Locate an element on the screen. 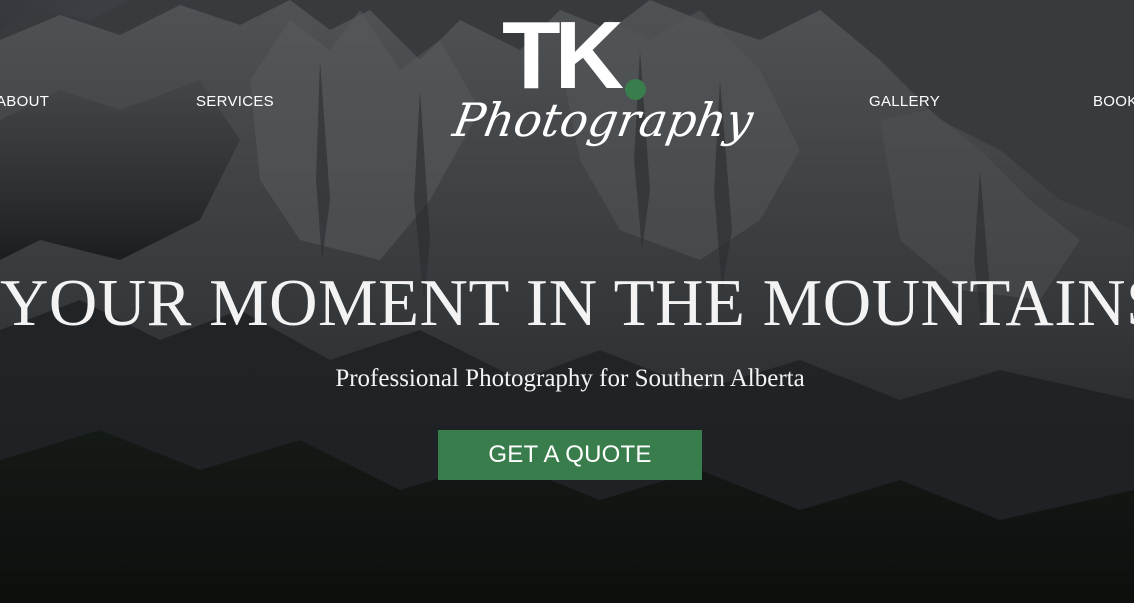 The height and width of the screenshot is (603, 1134). site-logo: TK Photography is located at coordinates (603, 90).